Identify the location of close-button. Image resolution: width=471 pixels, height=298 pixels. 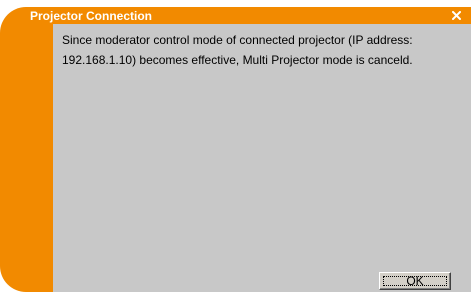
(456, 15).